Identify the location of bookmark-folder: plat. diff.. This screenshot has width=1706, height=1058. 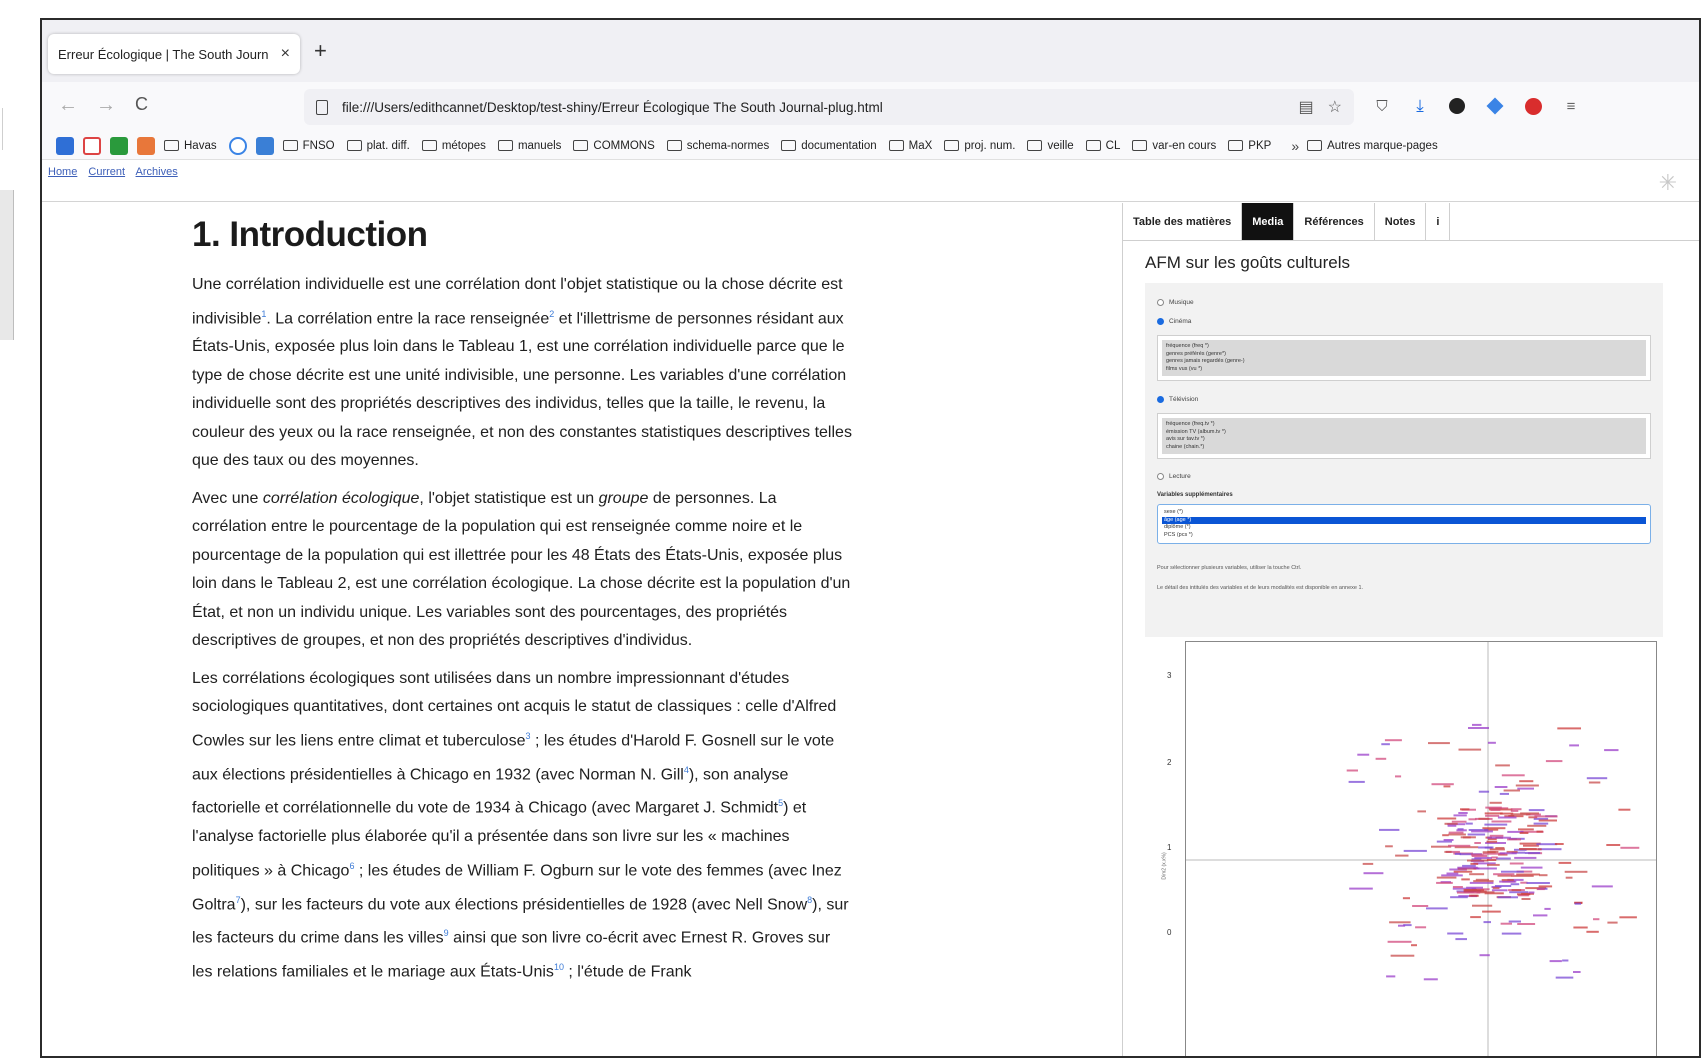
(378, 146).